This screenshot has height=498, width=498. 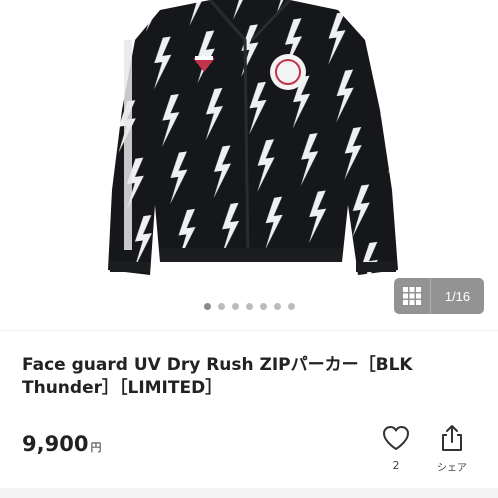 I want to click on share-button: シェア, so click(x=452, y=449).